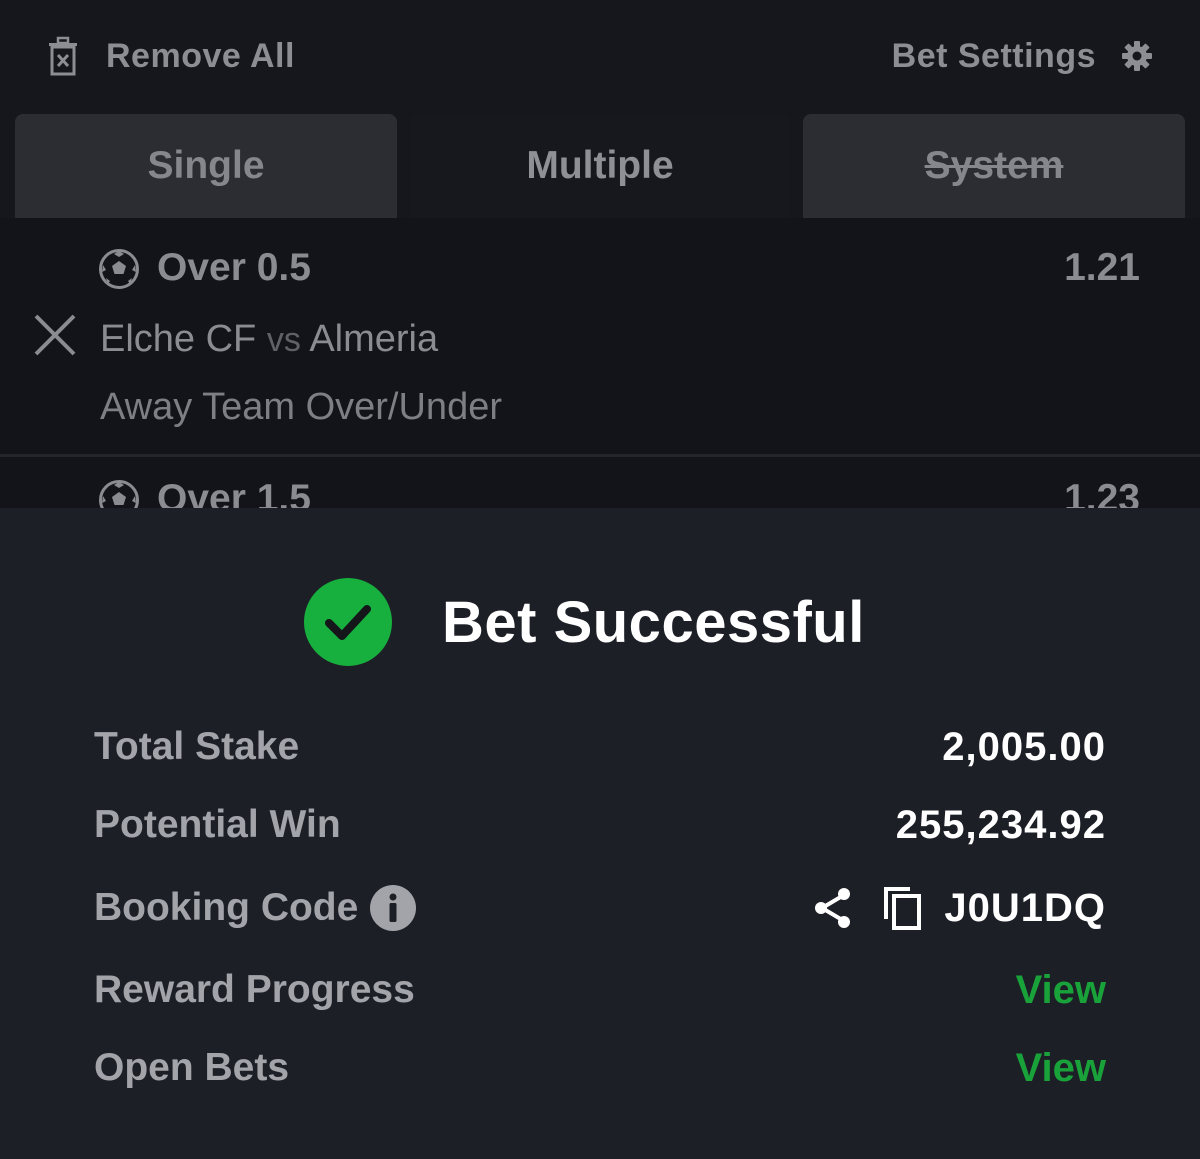  I want to click on booking-code-label: Booking Code, so click(226, 907).